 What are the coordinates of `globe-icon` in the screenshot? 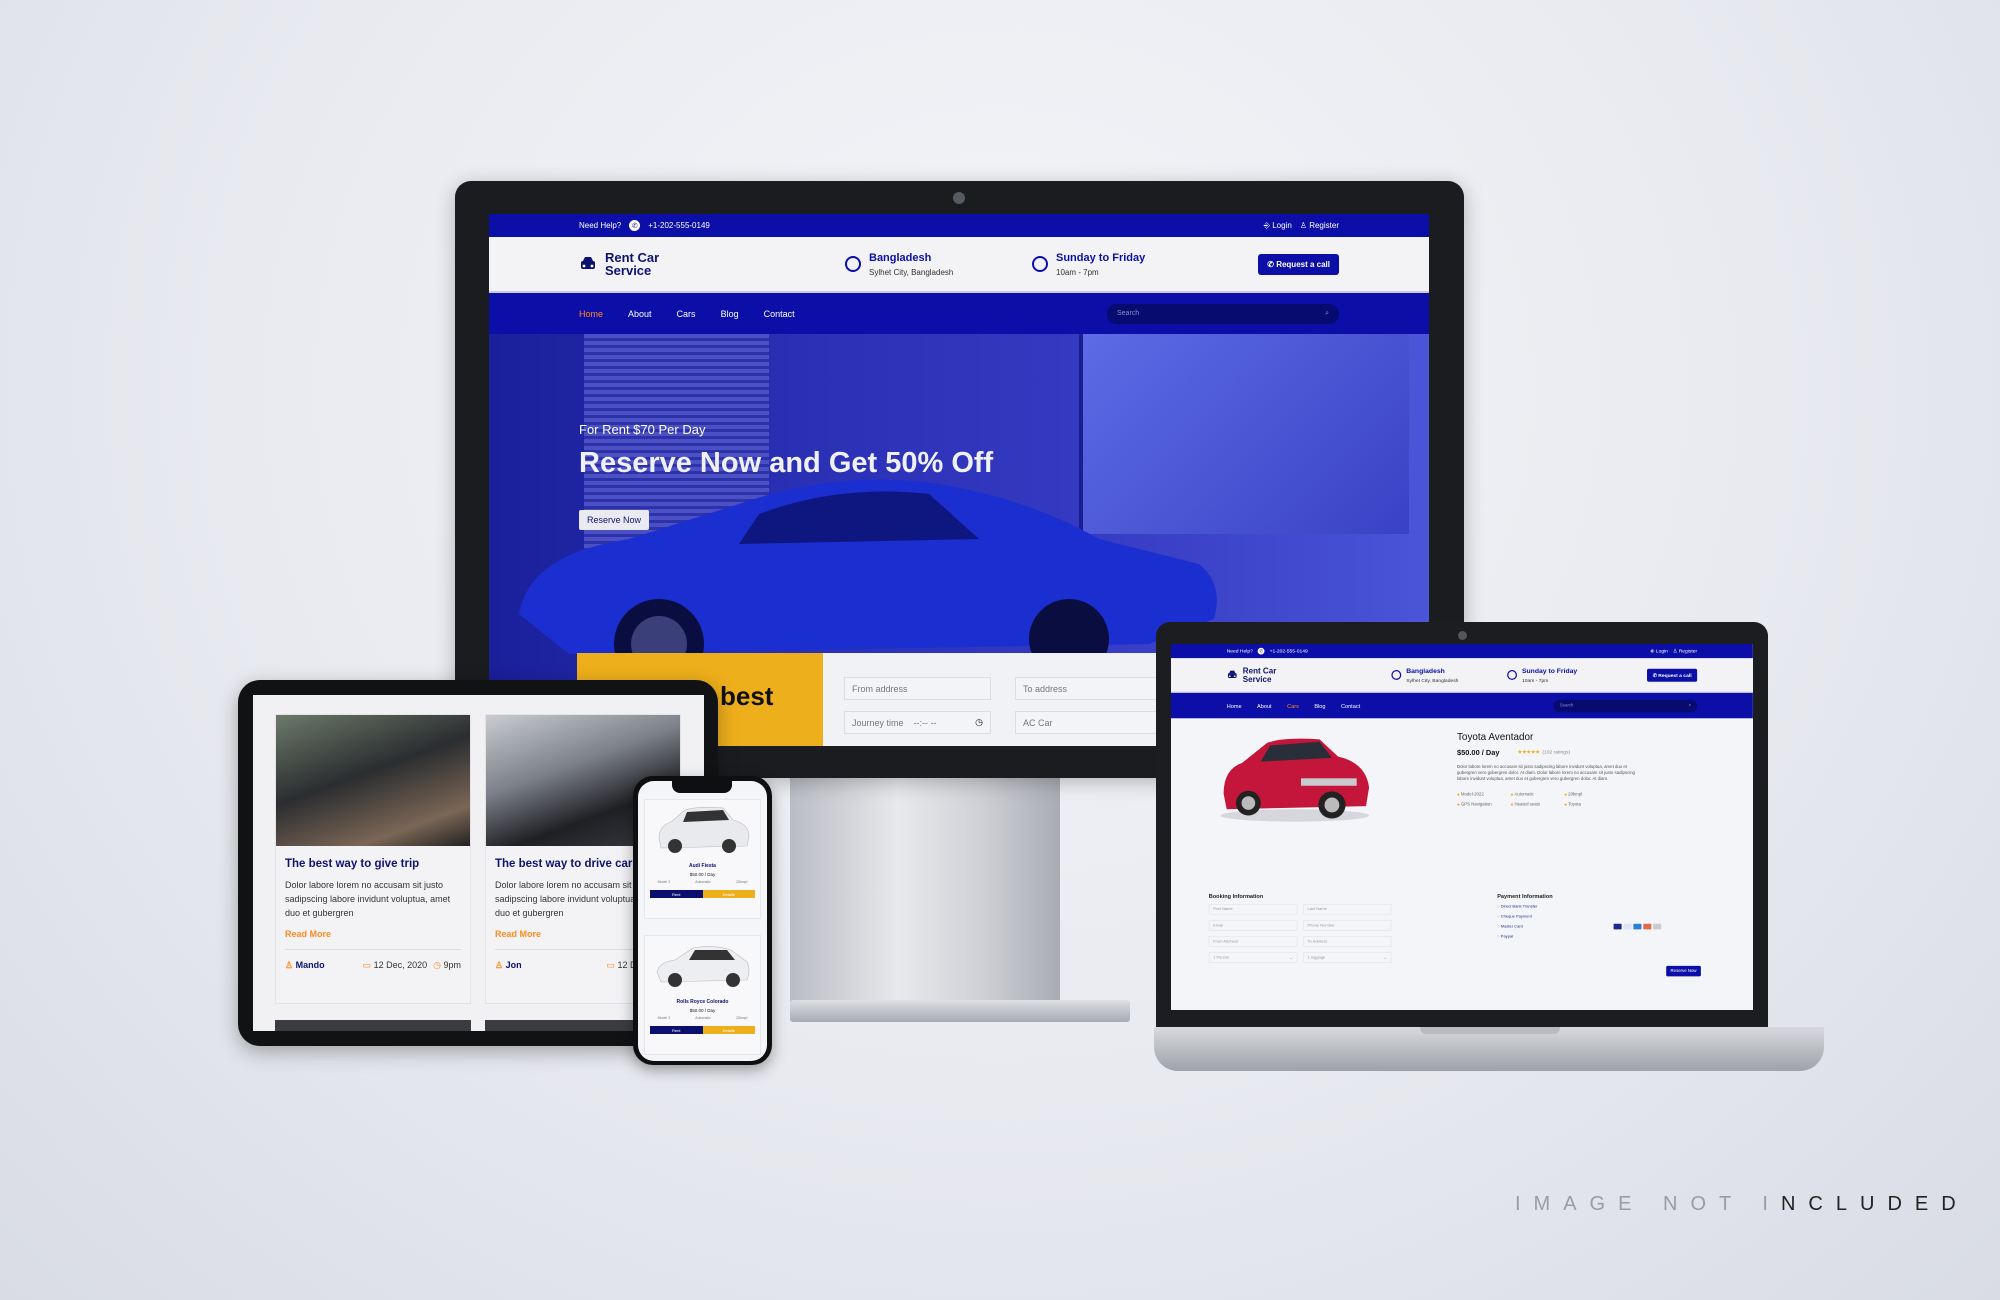 It's located at (853, 264).